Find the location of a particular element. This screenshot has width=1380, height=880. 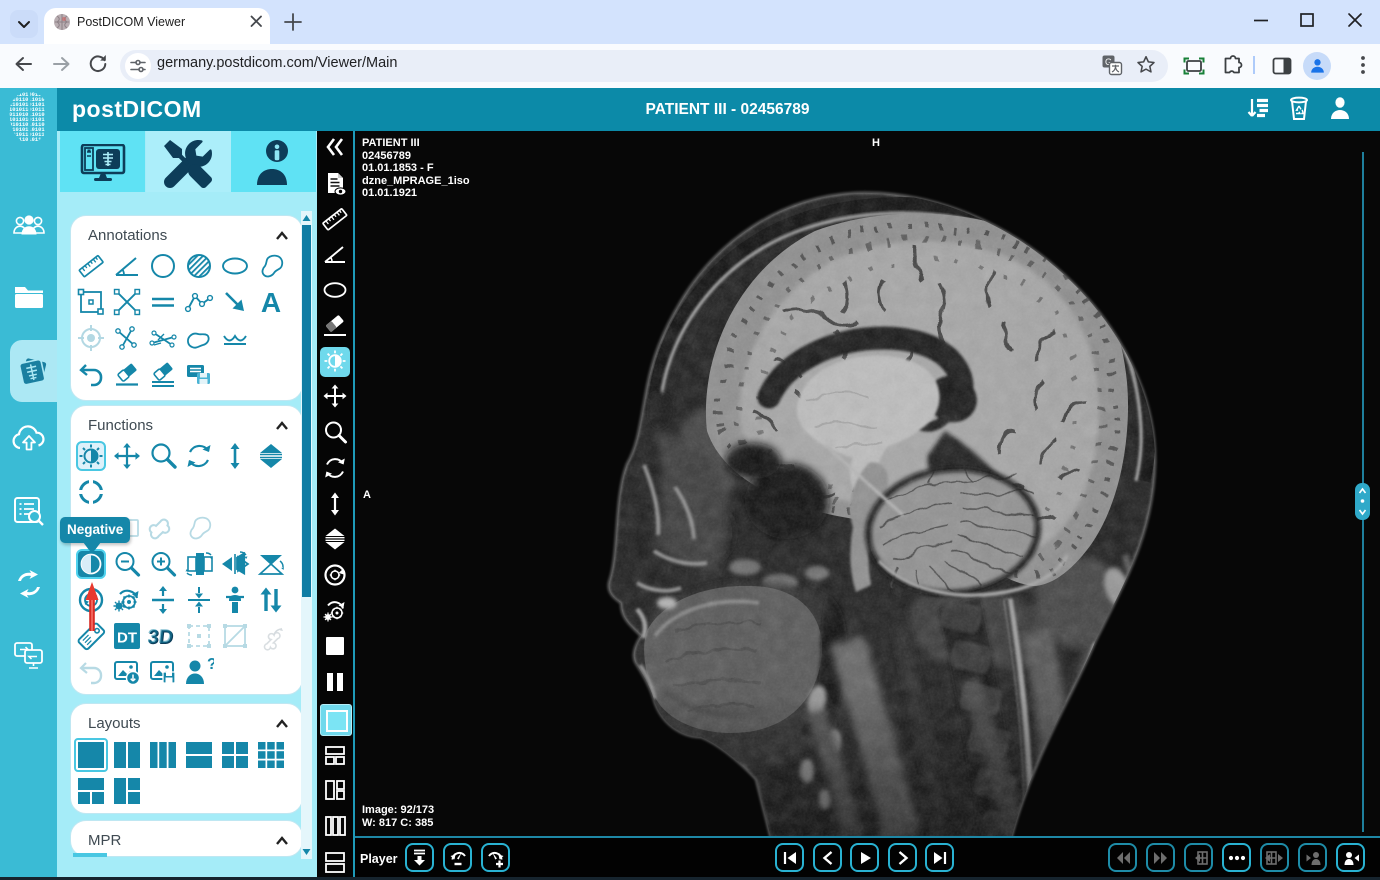

svg-text: 3D is located at coordinates (161, 637).